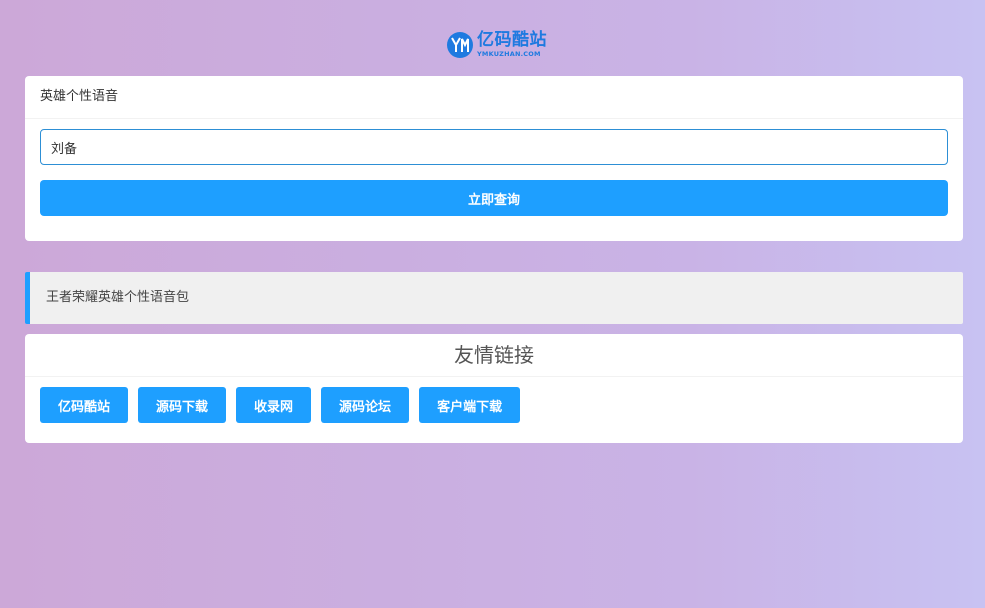 This screenshot has height=608, width=985. I want to click on logo-name: 亿码酷站, so click(512, 40).